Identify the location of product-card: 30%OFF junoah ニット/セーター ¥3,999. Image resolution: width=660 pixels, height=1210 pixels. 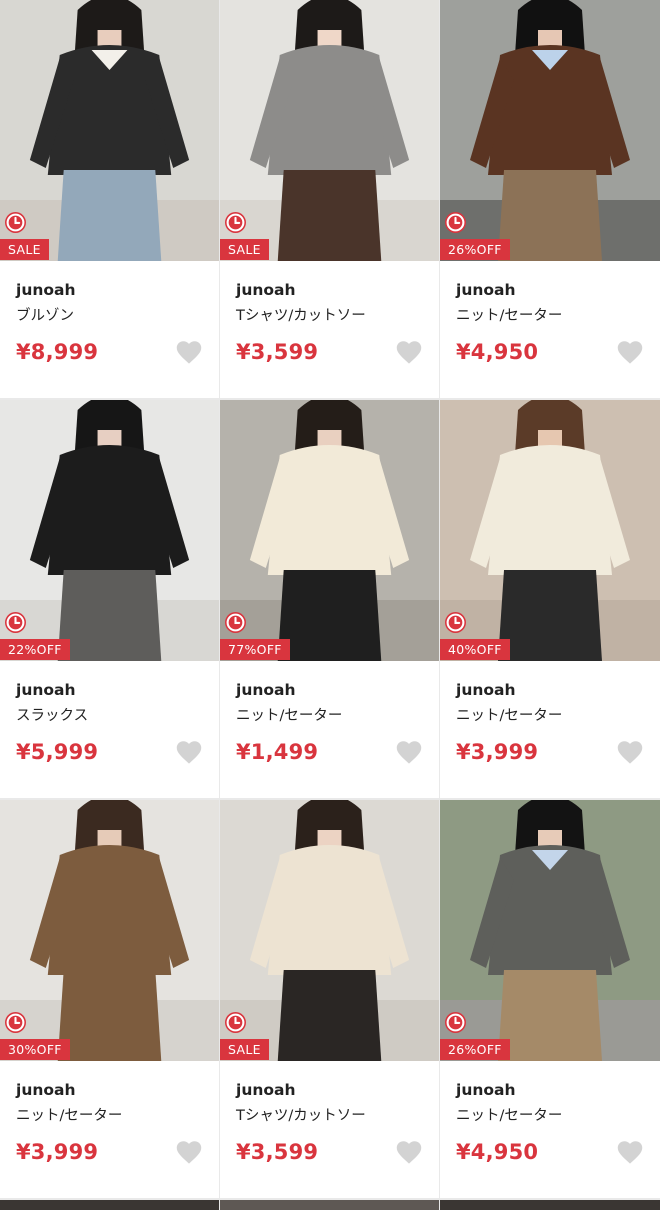
(109, 999).